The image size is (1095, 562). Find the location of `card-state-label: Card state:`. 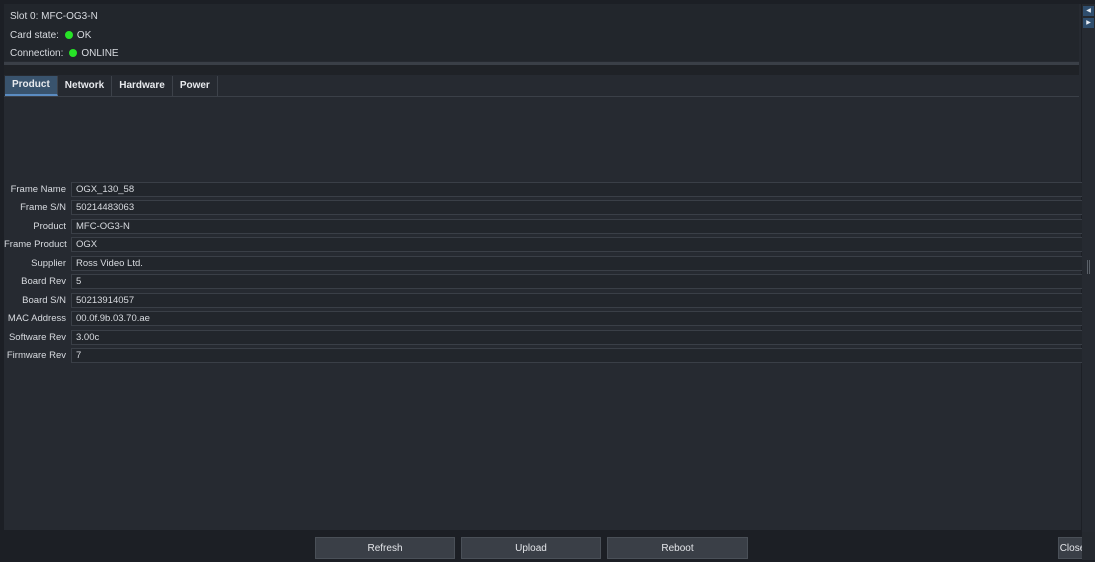

card-state-label: Card state: is located at coordinates (34, 35).